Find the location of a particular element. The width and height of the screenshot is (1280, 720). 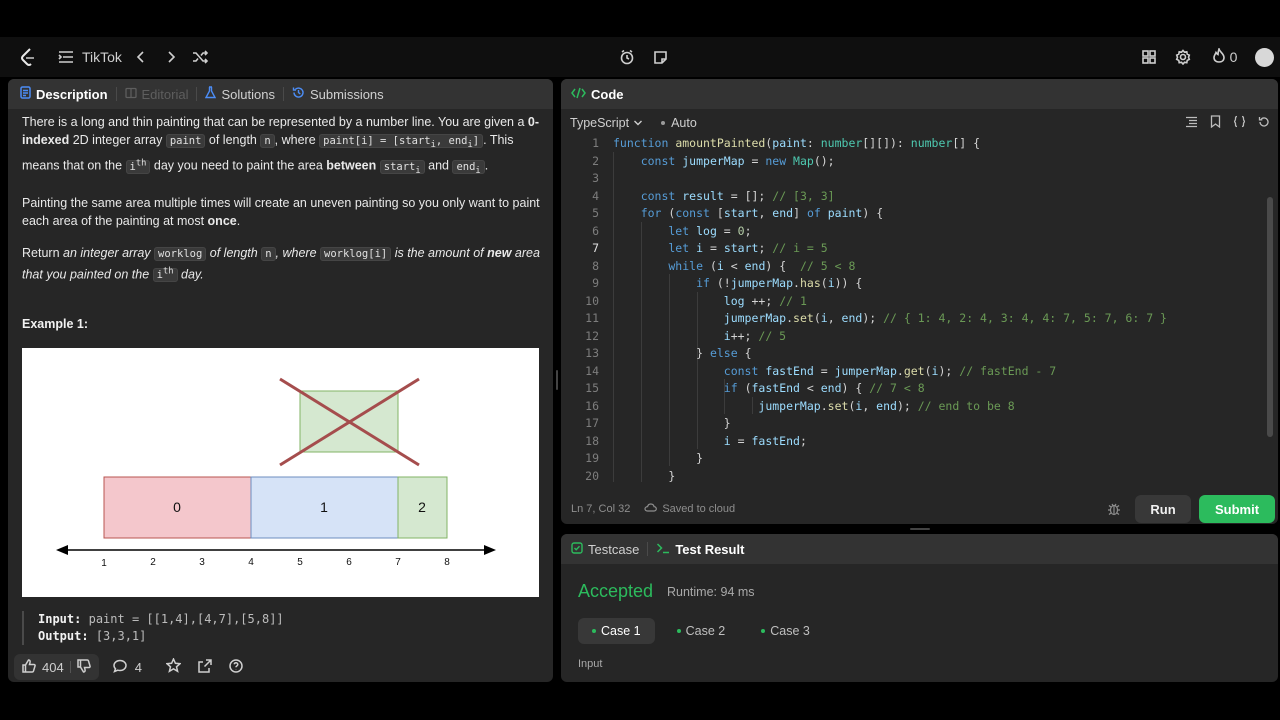

comments-button: 4 is located at coordinates (127, 667).